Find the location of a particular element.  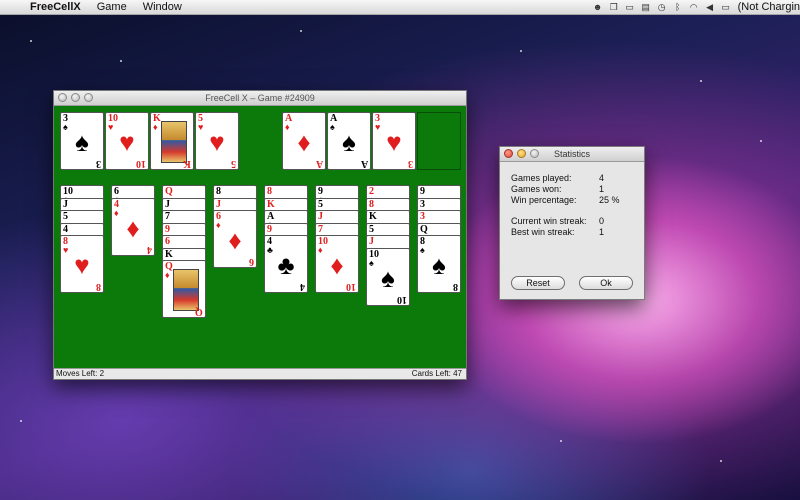

card-center-suit-icon: ♣ is located at coordinates (286, 265).